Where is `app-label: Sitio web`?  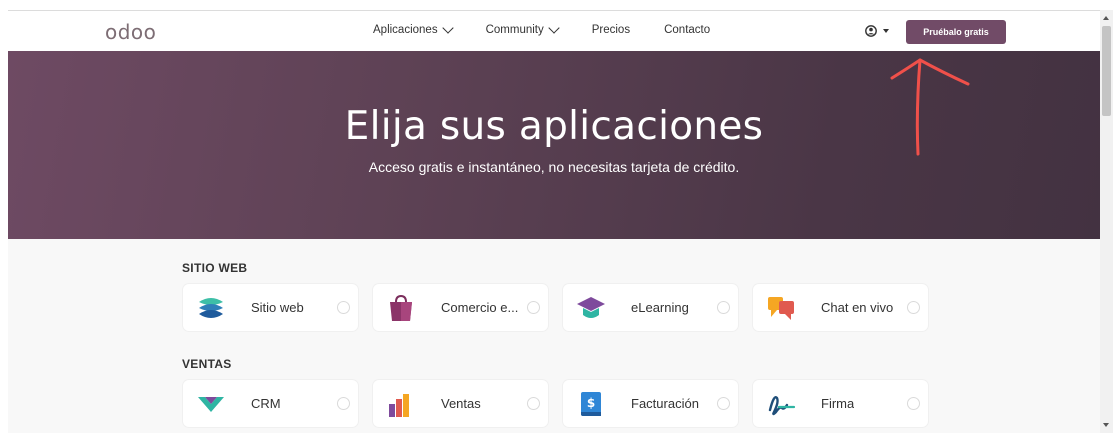 app-label: Sitio web is located at coordinates (277, 307).